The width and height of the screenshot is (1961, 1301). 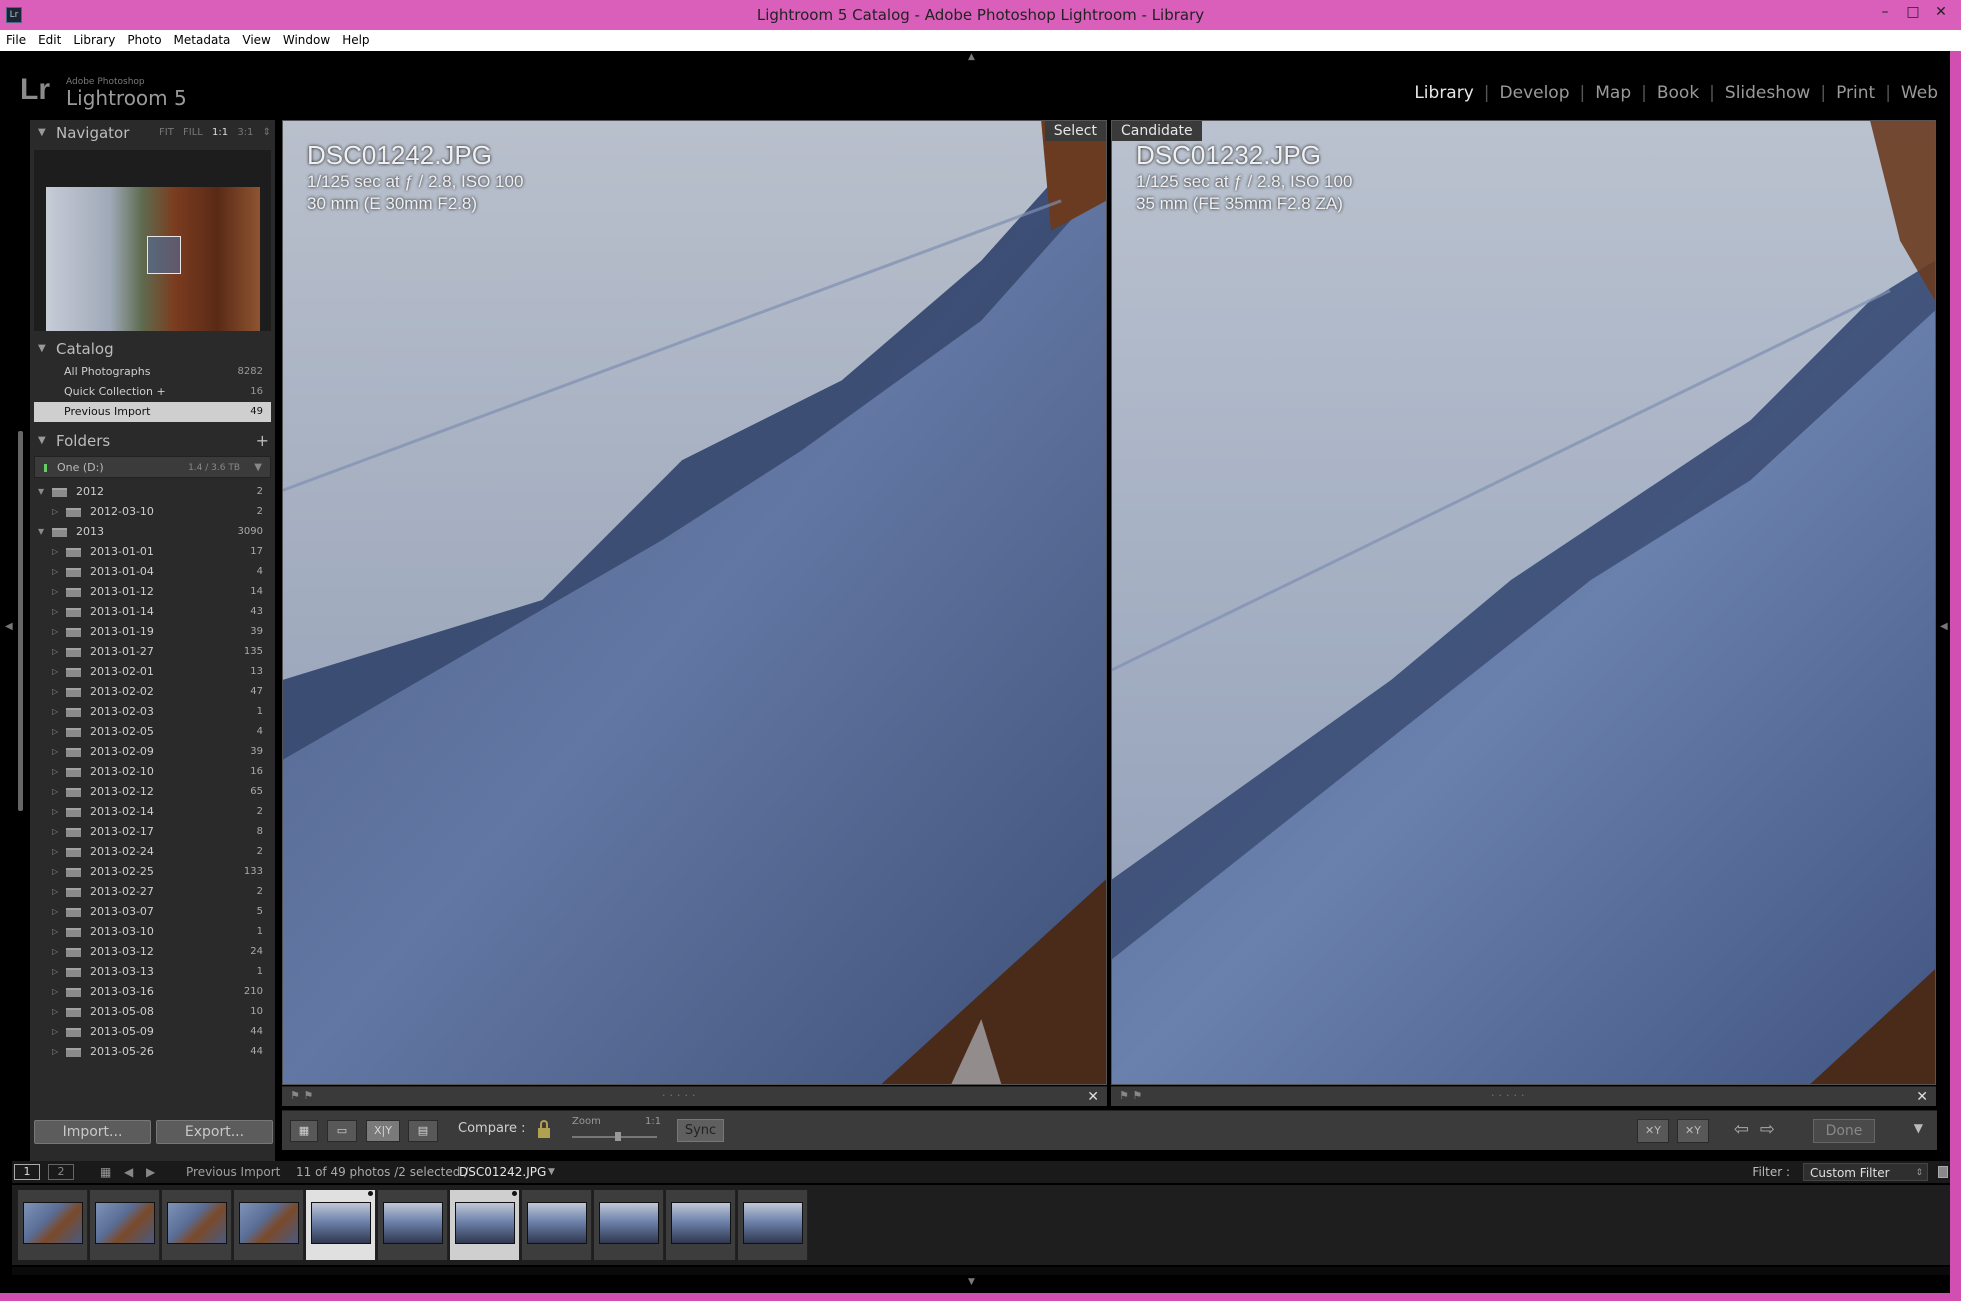 I want to click on navigator-zoom-box, so click(x=164, y=255).